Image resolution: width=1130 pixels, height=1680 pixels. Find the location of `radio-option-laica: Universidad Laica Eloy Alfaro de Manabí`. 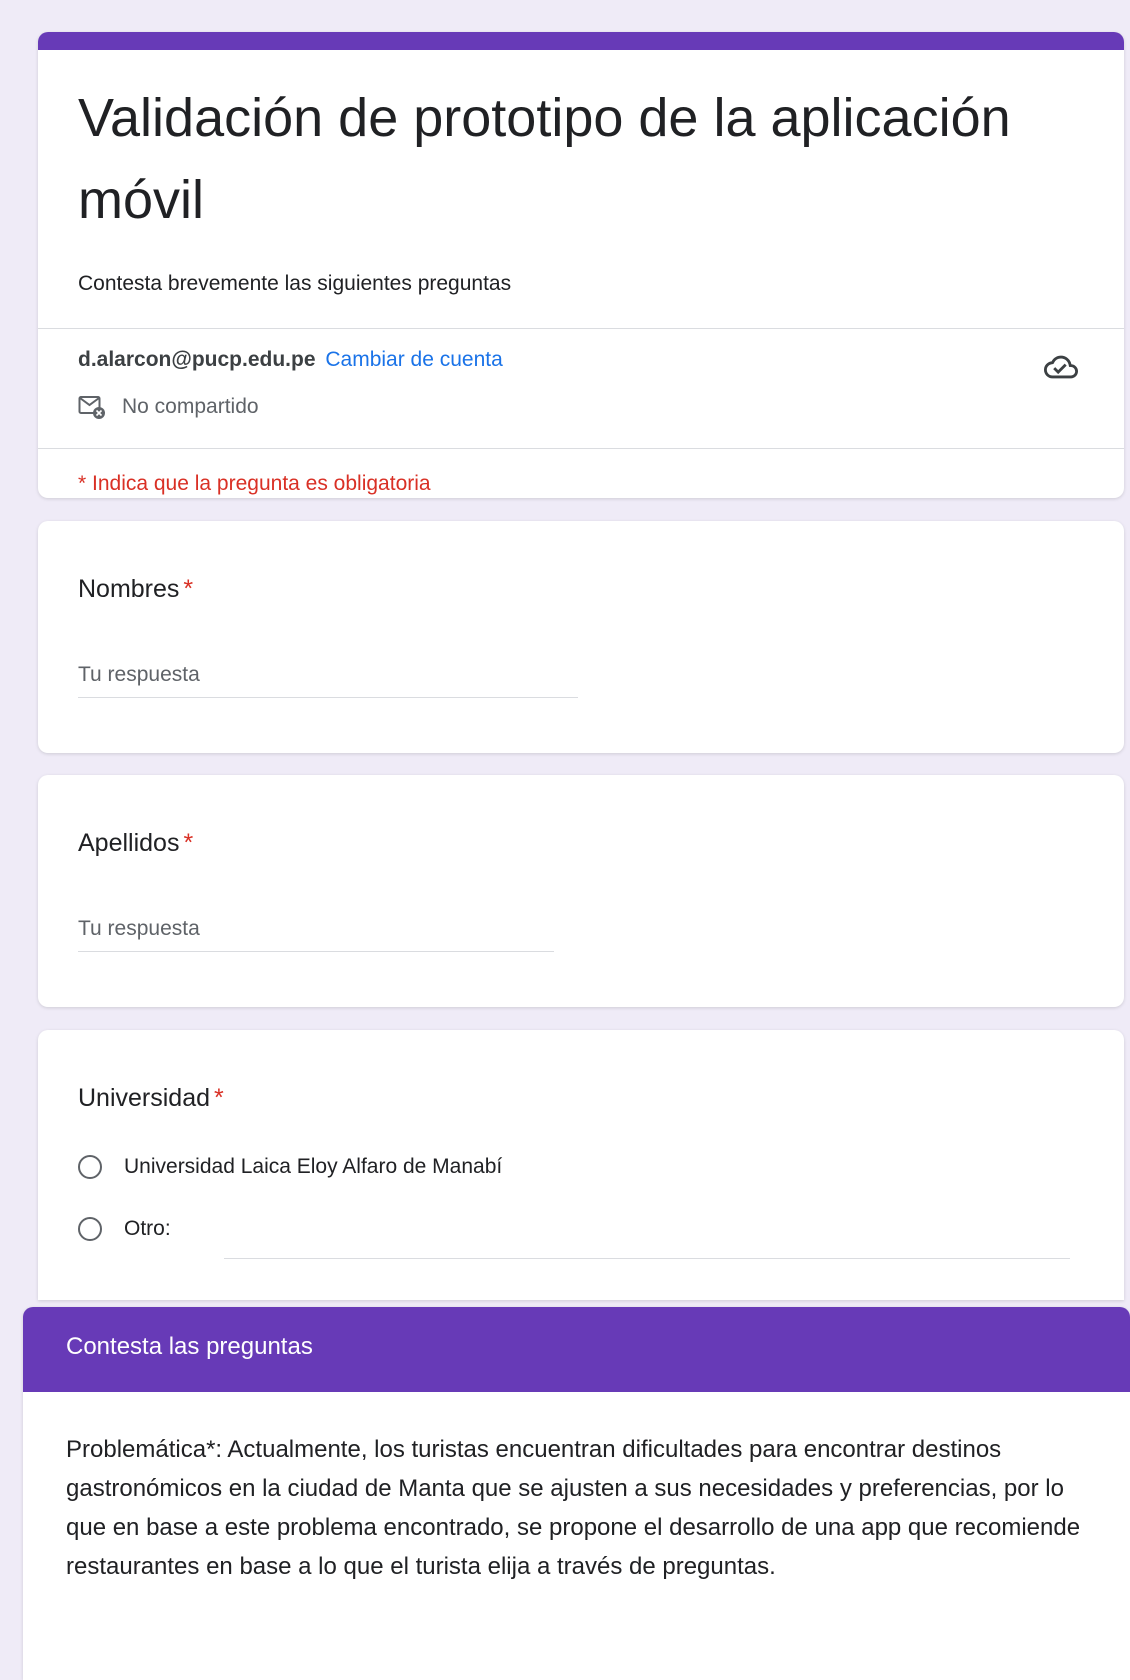

radio-option-laica: Universidad Laica Eloy Alfaro de Manabí is located at coordinates (290, 1167).